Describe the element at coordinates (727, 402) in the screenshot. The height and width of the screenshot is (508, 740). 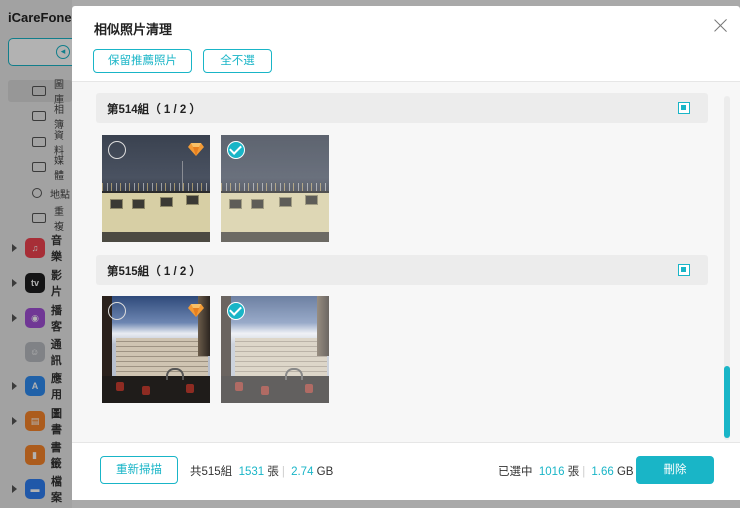
I see `scrollbar-thumb` at that location.